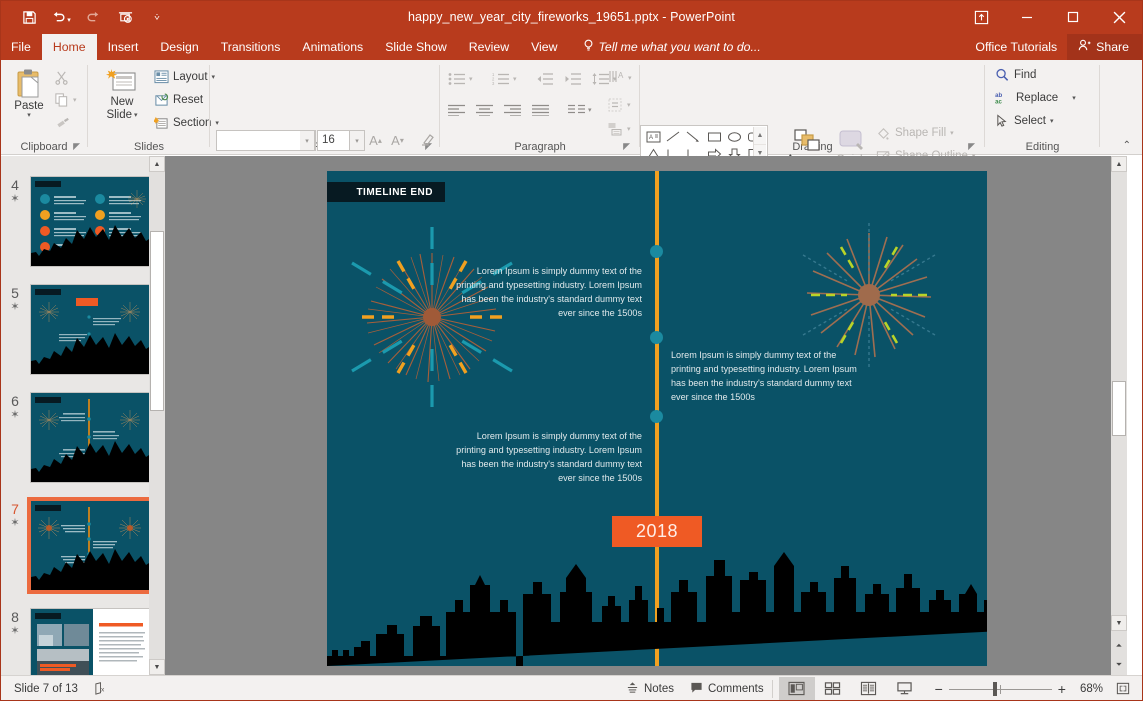 This screenshot has width=1143, height=701. What do you see at coordinates (65, 99) in the screenshot?
I see `copy-button: ▾` at bounding box center [65, 99].